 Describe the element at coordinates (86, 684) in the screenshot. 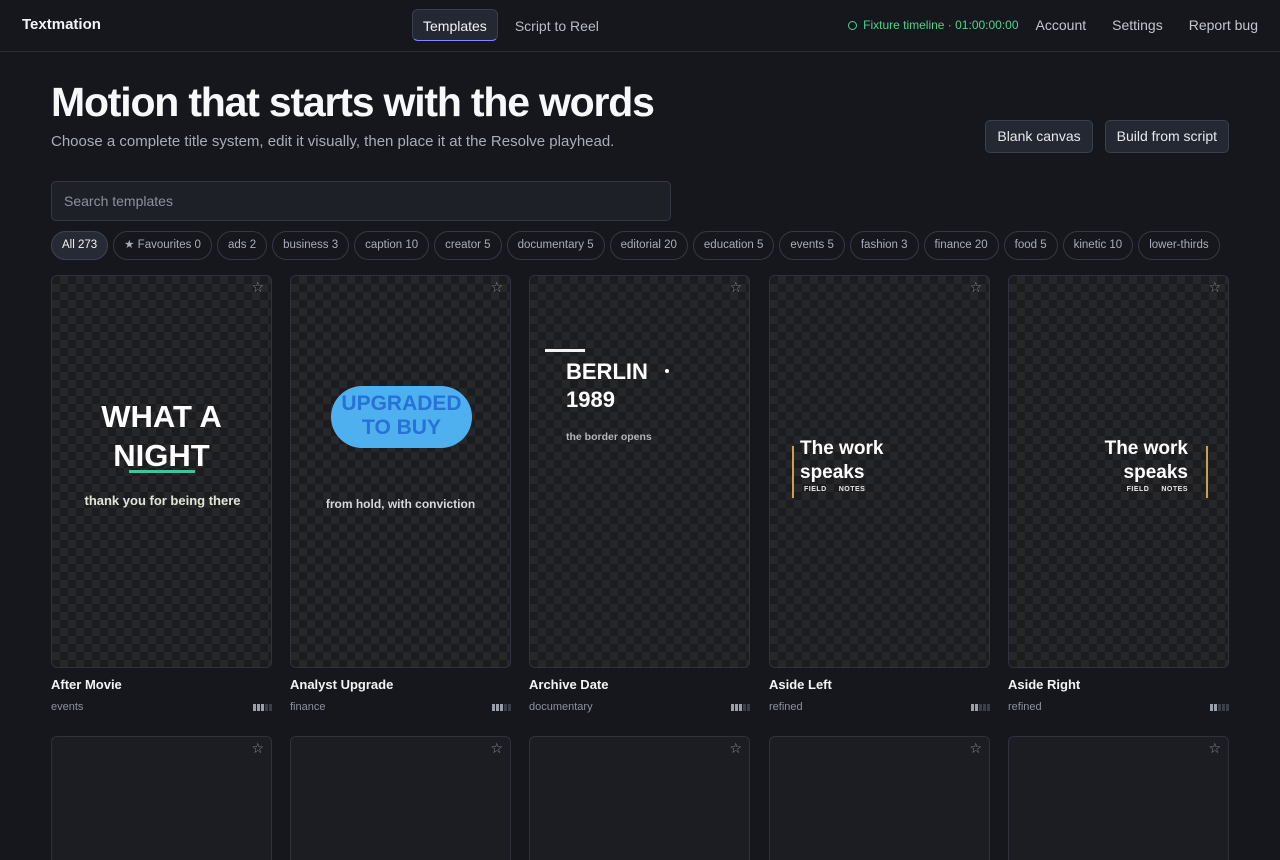

I see `template-name: After Movie` at that location.